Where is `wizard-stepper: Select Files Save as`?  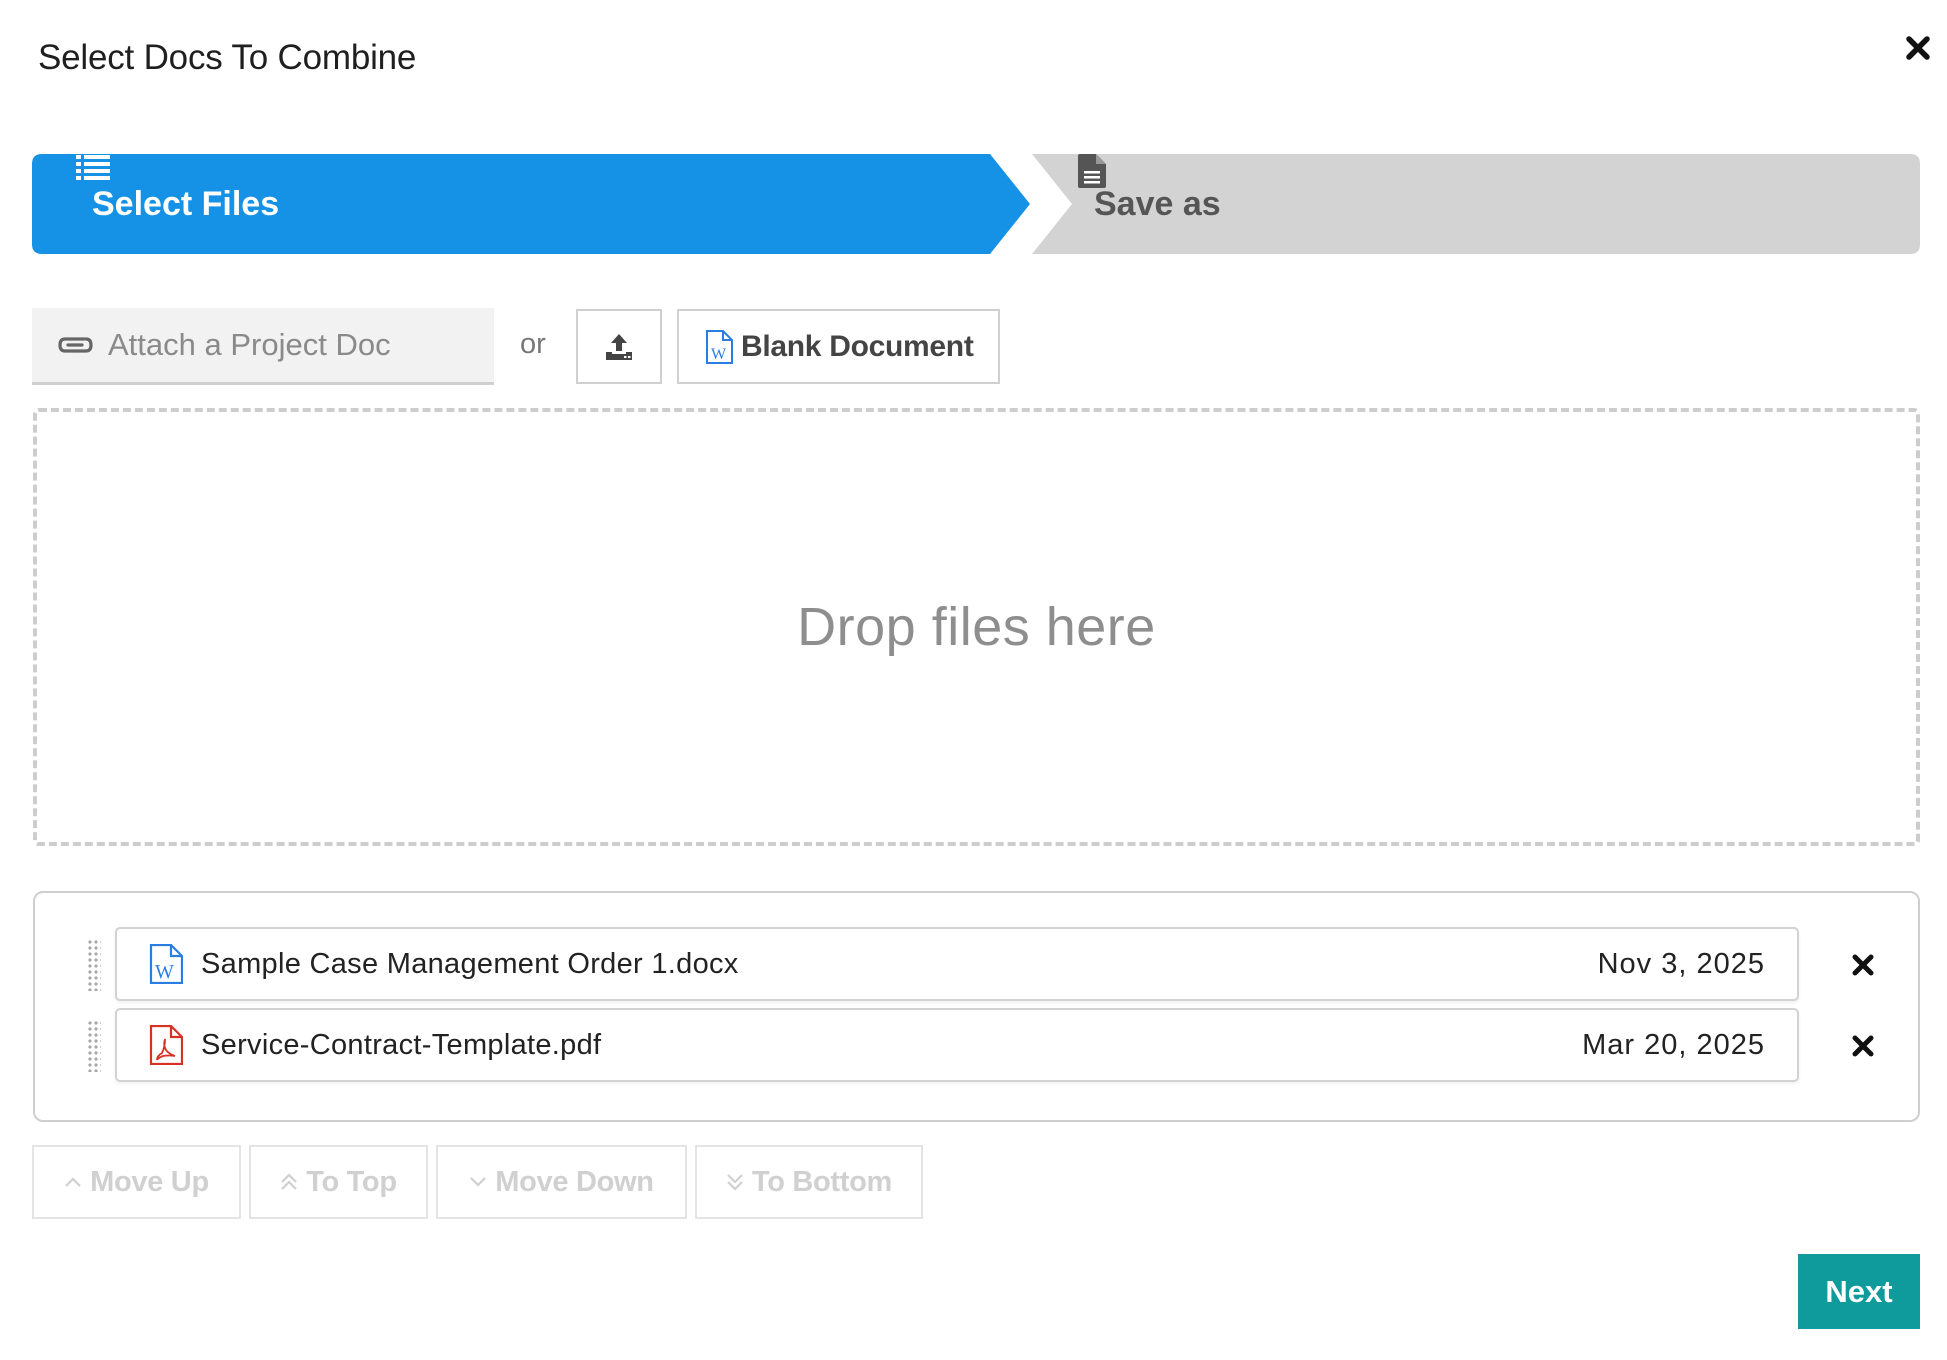
wizard-stepper: Select Files Save as is located at coordinates (976, 204).